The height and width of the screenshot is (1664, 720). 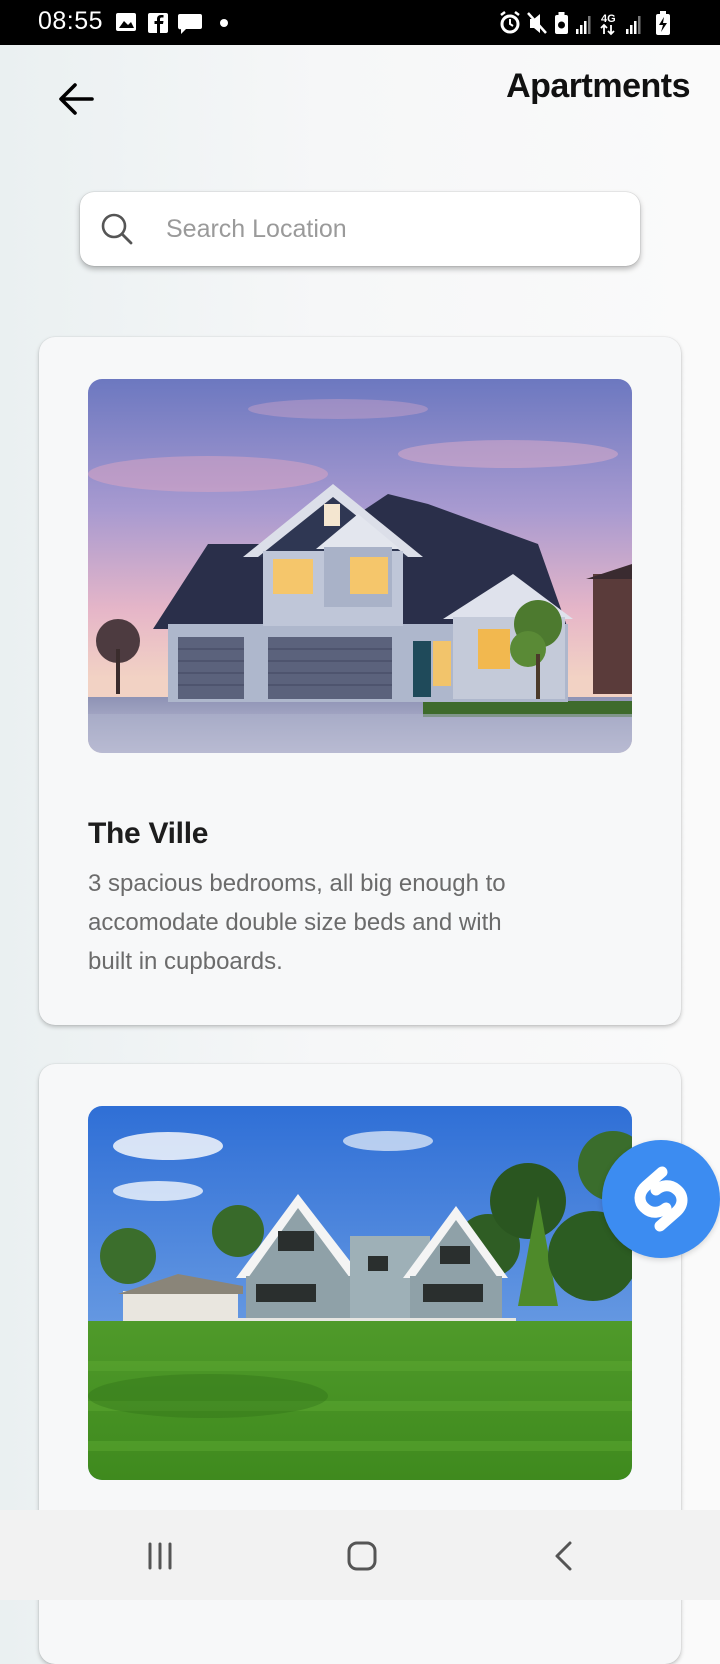 I want to click on notification-icons, so click(x=172, y=23).